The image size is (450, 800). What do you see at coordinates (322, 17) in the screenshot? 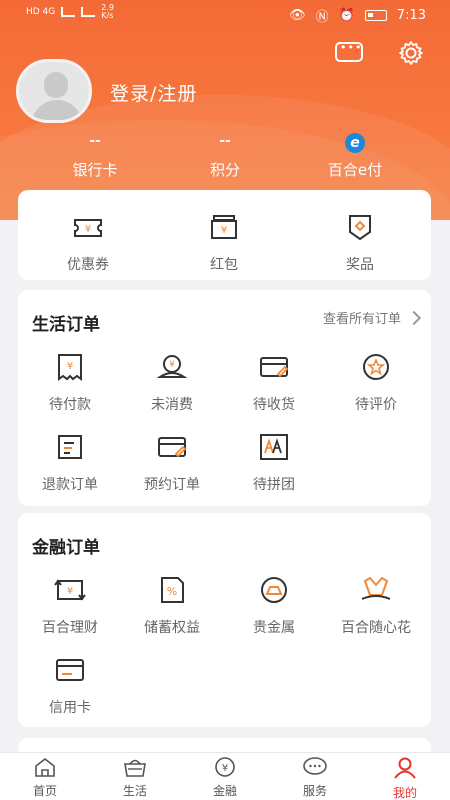
I see `nfc-icon: Ⓝ` at bounding box center [322, 17].